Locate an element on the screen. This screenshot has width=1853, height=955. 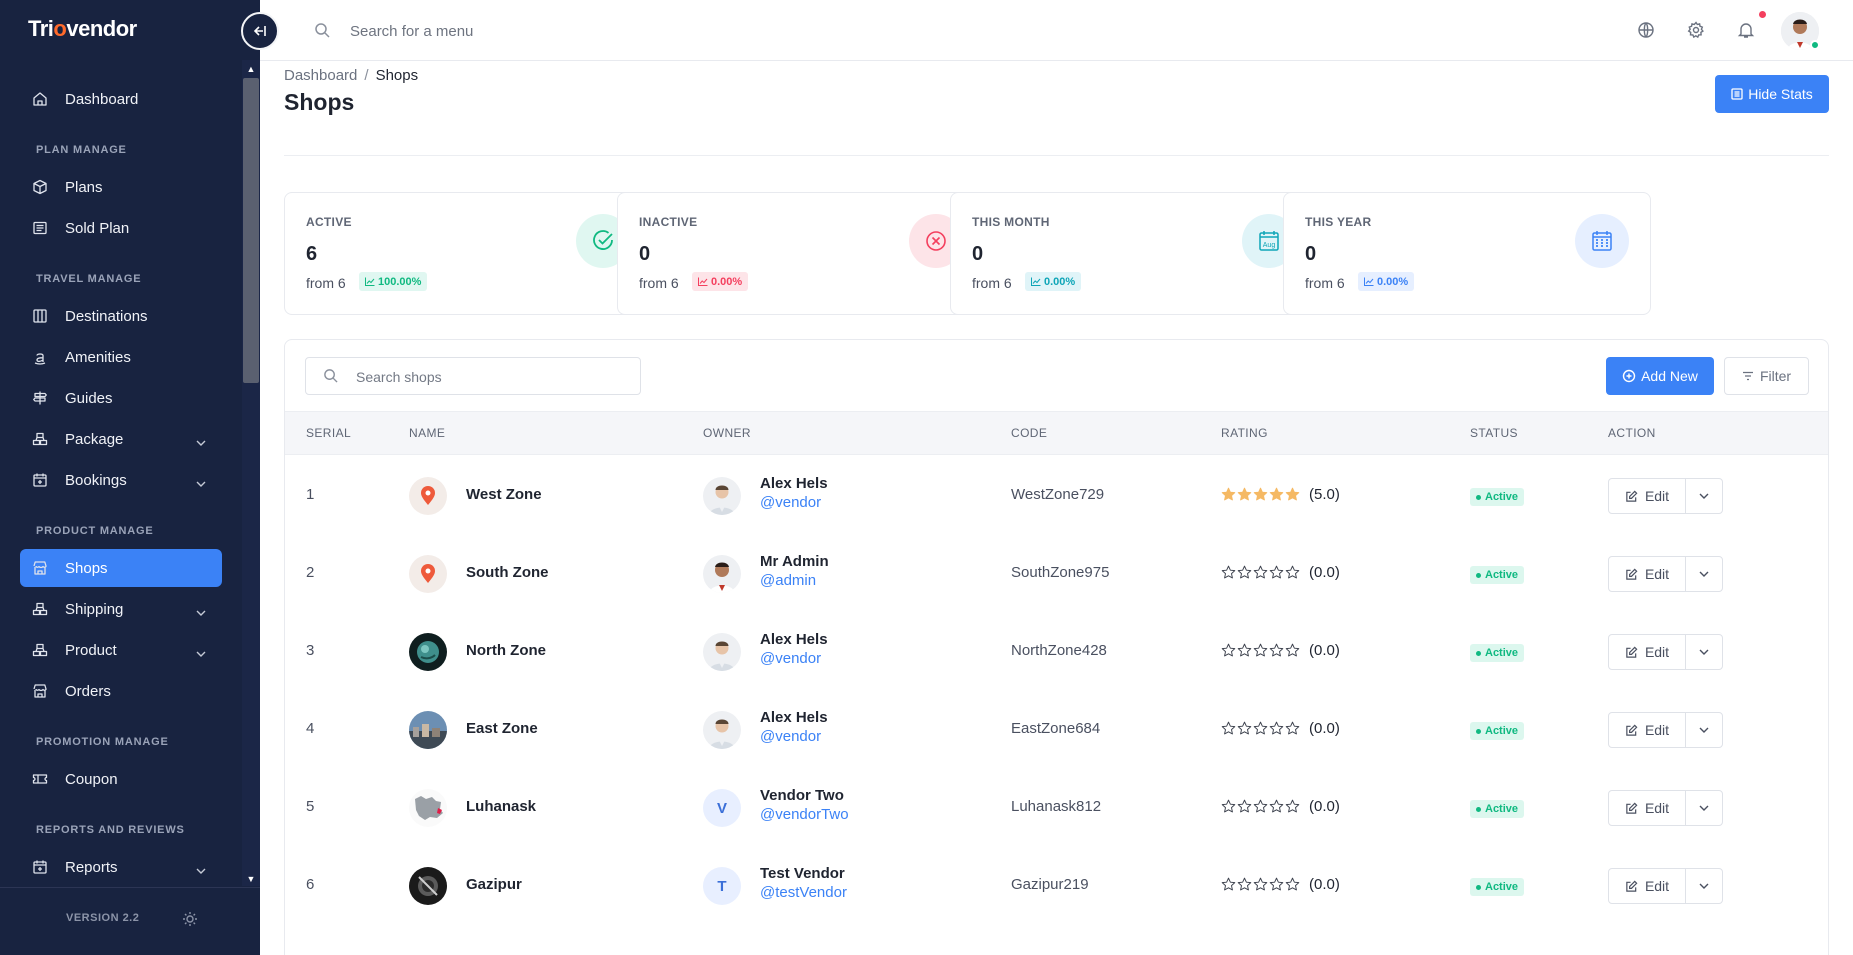
notification-dot is located at coordinates (1762, 14).